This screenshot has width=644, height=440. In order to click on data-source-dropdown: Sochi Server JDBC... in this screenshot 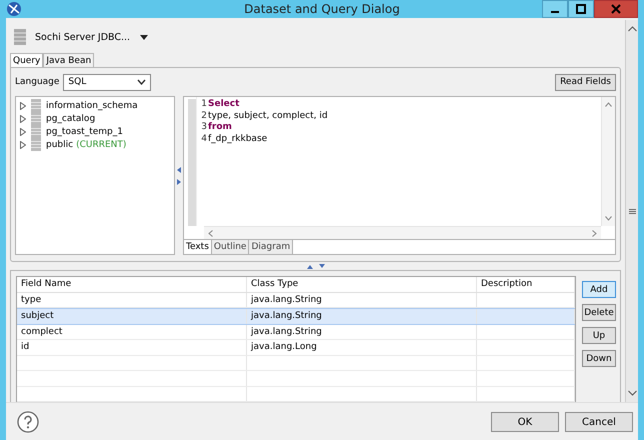, I will do `click(91, 37)`.